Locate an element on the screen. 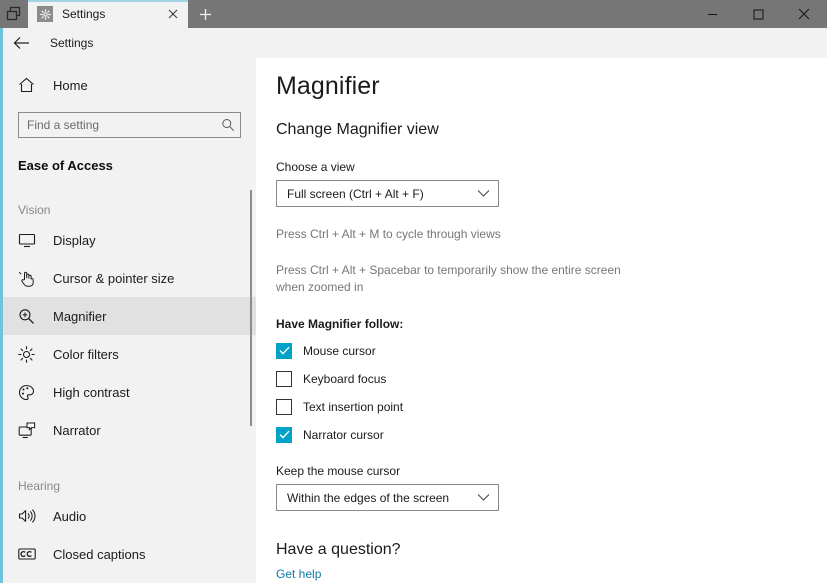 Image resolution: width=827 pixels, height=583 pixels. get-help-link: Get help is located at coordinates (298, 574).